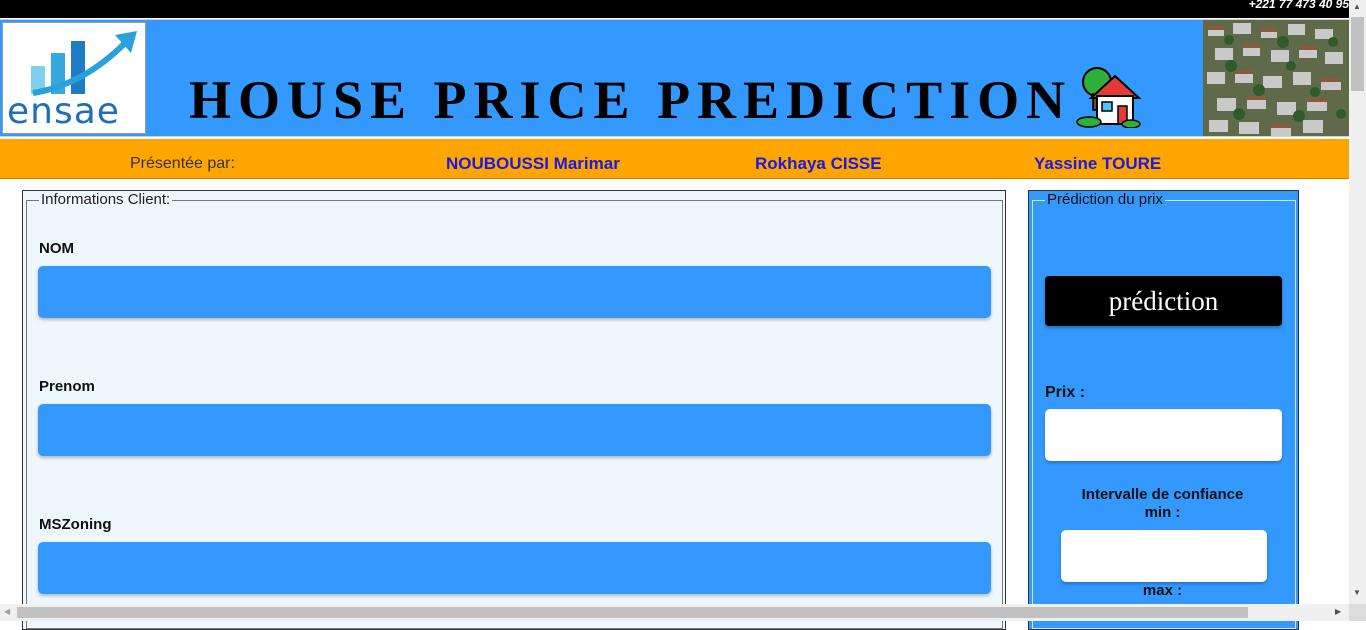 The height and width of the screenshot is (630, 1366). Describe the element at coordinates (514, 568) in the screenshot. I see `mszoning-input` at that location.